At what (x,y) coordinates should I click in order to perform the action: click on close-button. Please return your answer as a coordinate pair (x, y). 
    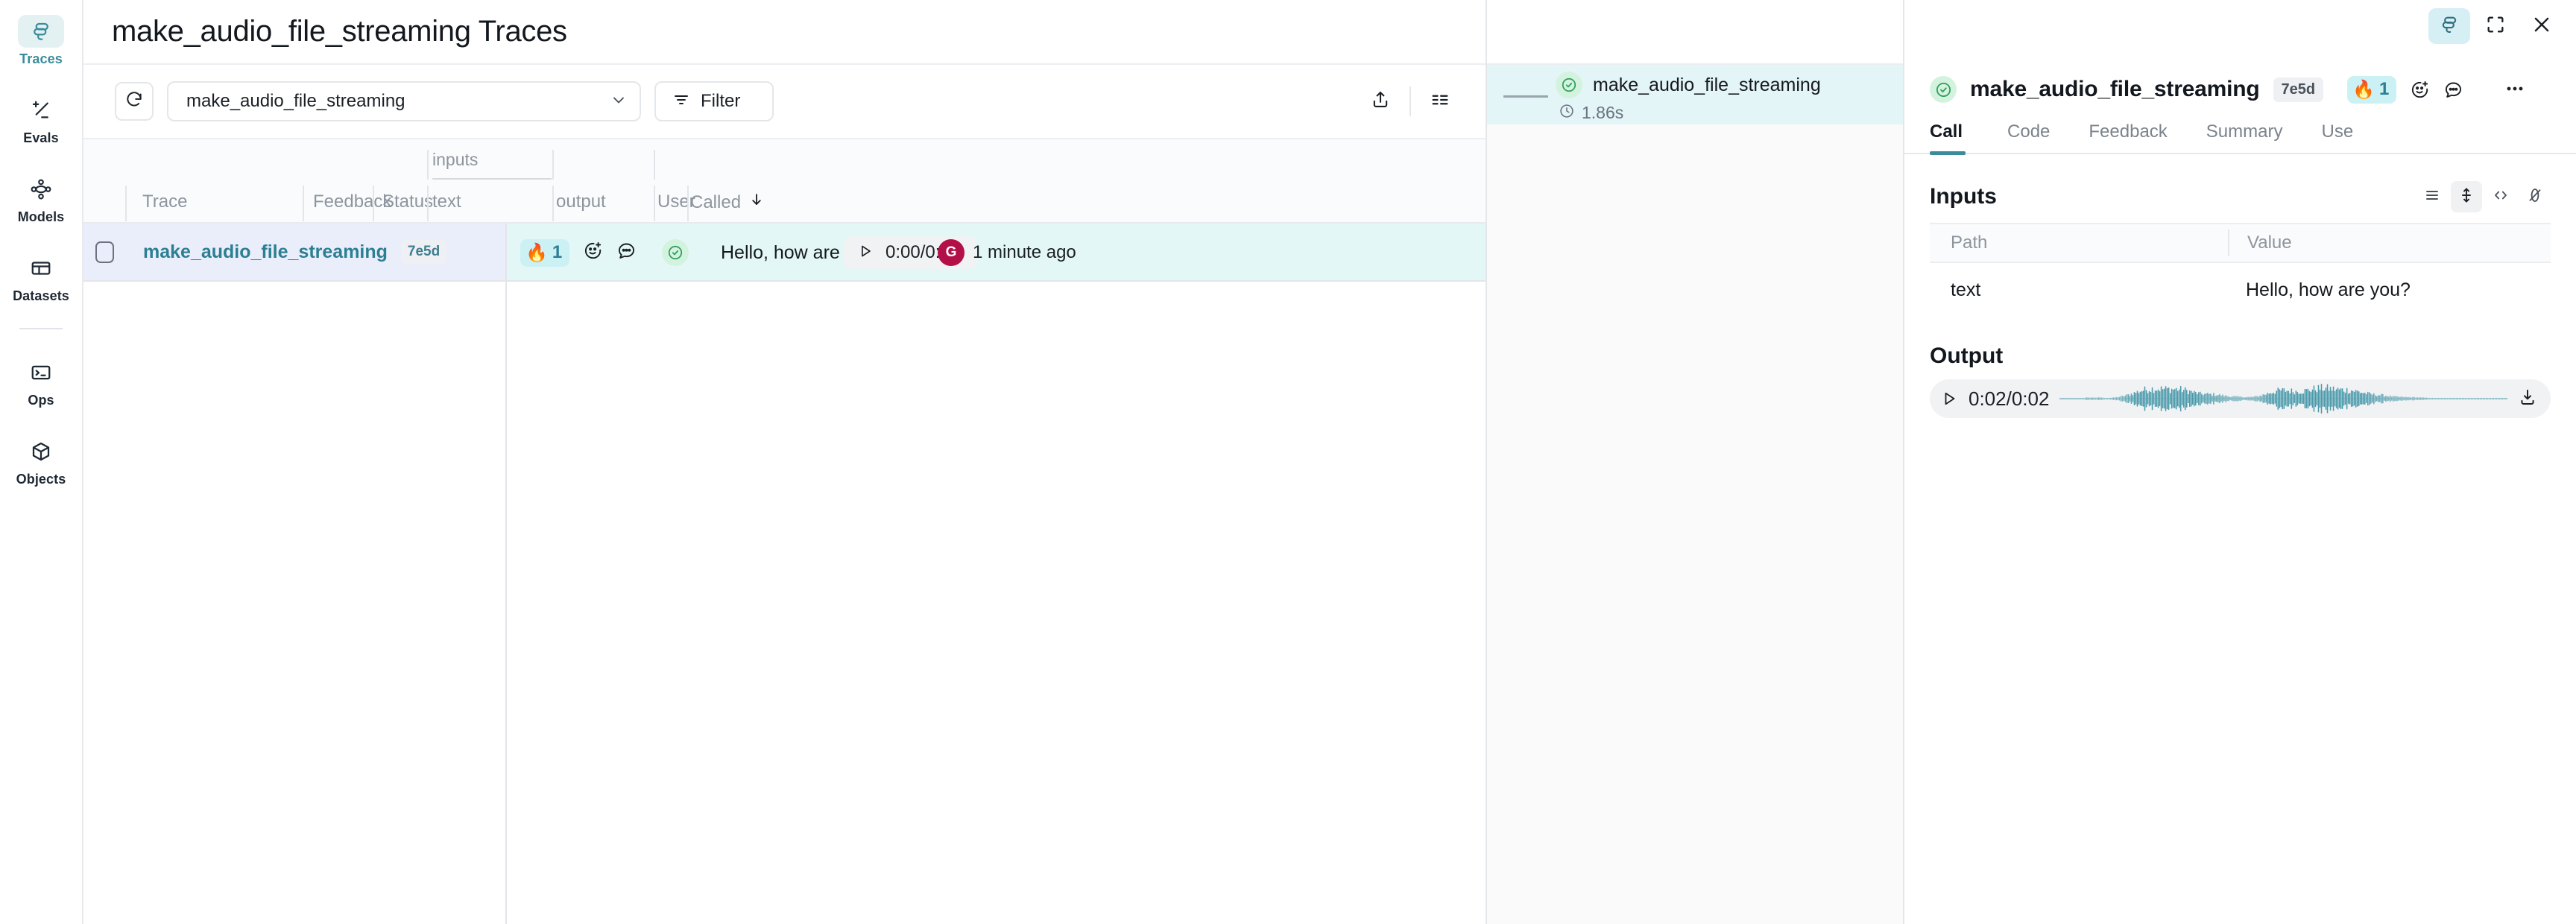
    Looking at the image, I should click on (2542, 26).